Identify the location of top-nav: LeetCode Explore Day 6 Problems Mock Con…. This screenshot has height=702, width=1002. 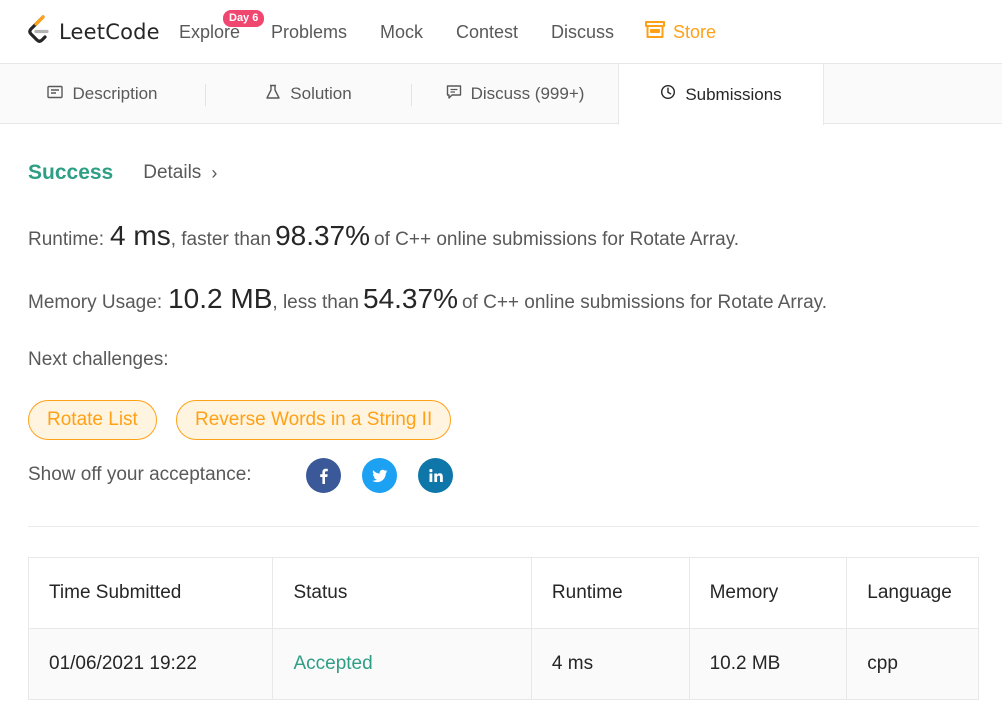
(501, 32).